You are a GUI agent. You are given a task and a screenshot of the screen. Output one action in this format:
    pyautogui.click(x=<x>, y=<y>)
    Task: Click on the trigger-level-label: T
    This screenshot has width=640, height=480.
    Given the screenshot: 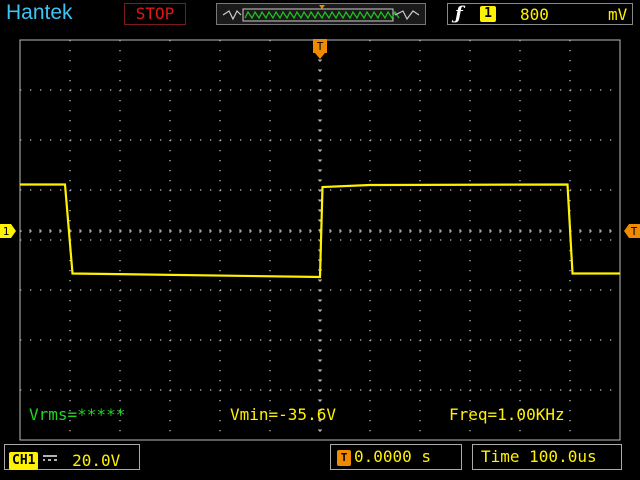 What is the action you would take?
    pyautogui.click(x=634, y=231)
    